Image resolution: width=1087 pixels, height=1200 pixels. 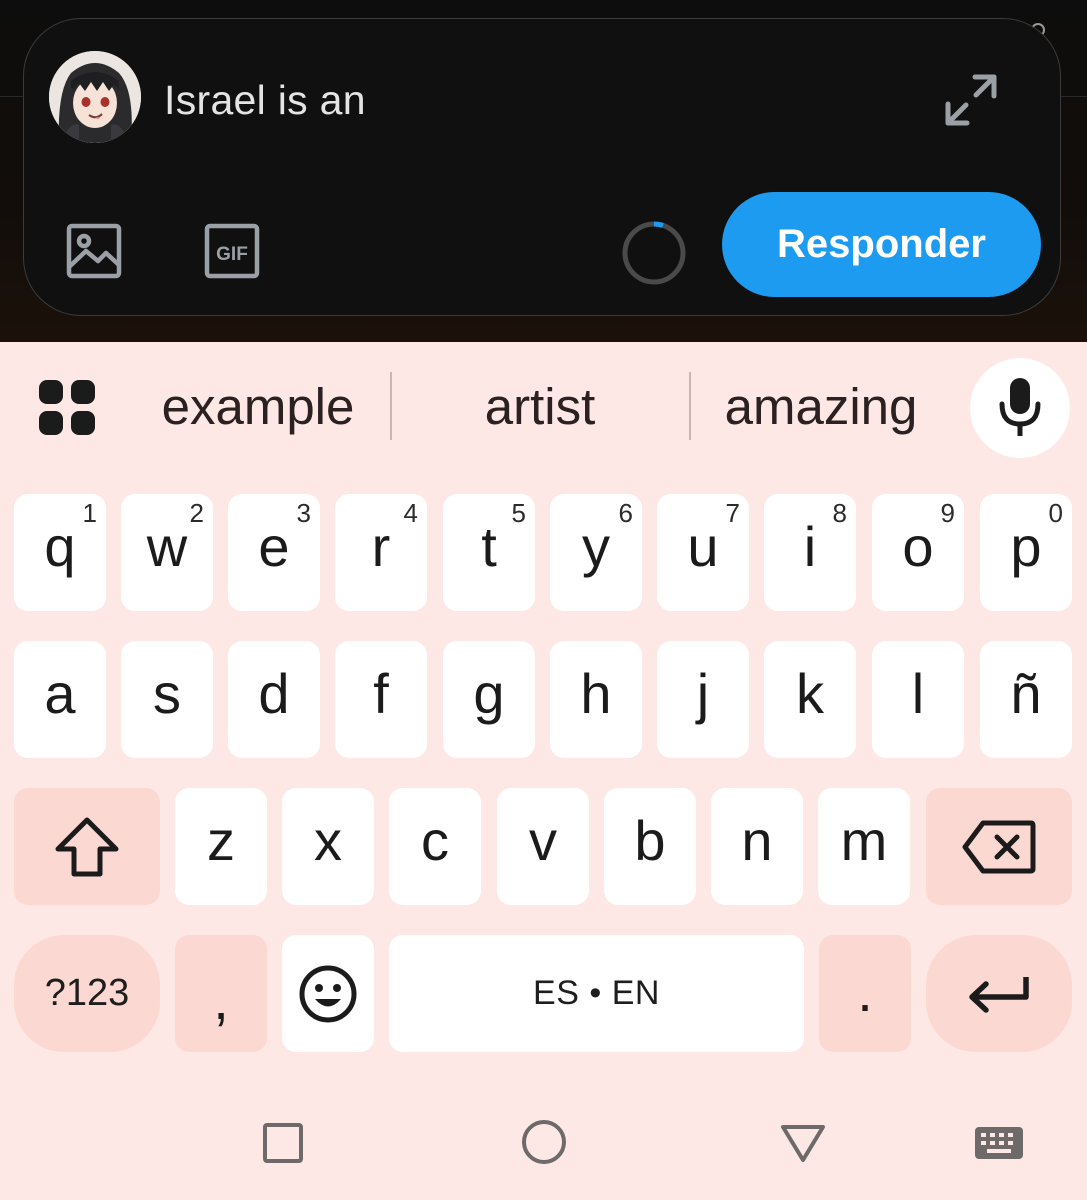 I want to click on space-key: ES • EN, so click(x=596, y=993).